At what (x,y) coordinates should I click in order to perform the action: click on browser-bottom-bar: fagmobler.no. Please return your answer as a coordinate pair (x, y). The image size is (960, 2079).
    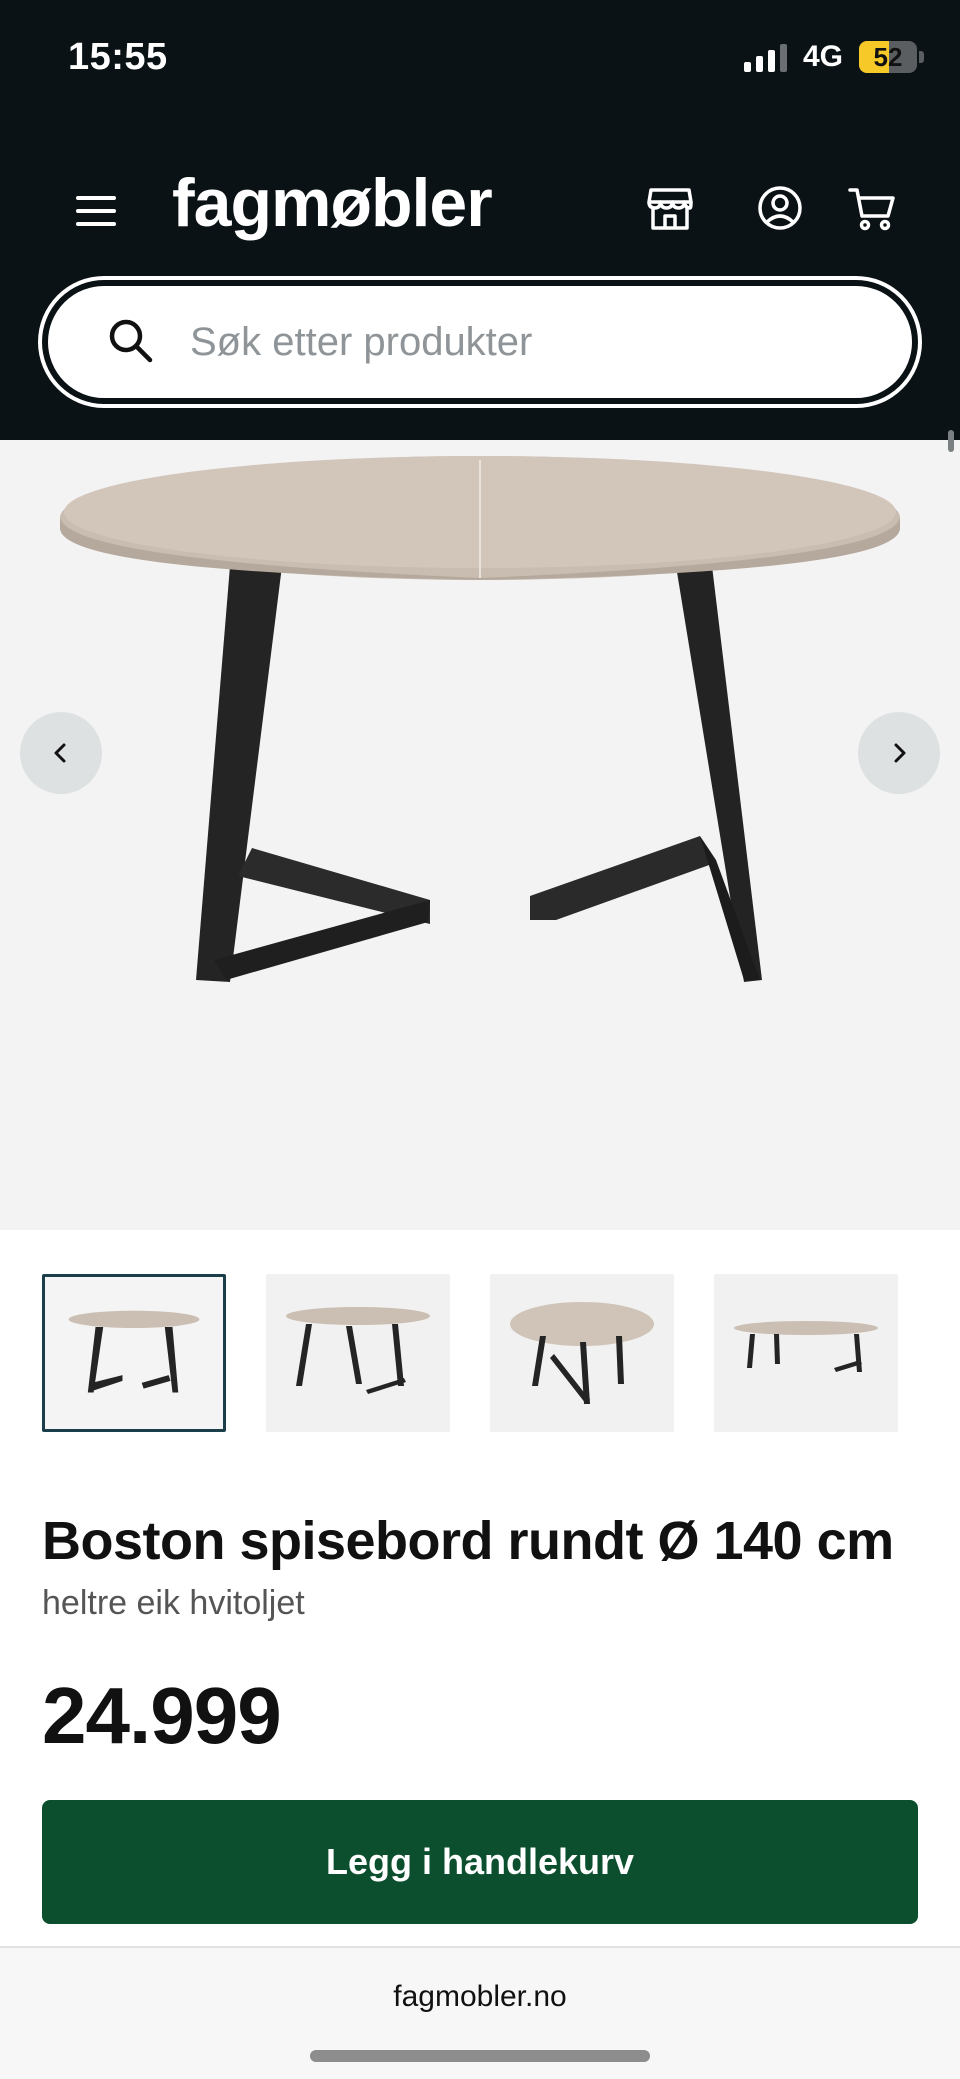
    Looking at the image, I should click on (480, 2012).